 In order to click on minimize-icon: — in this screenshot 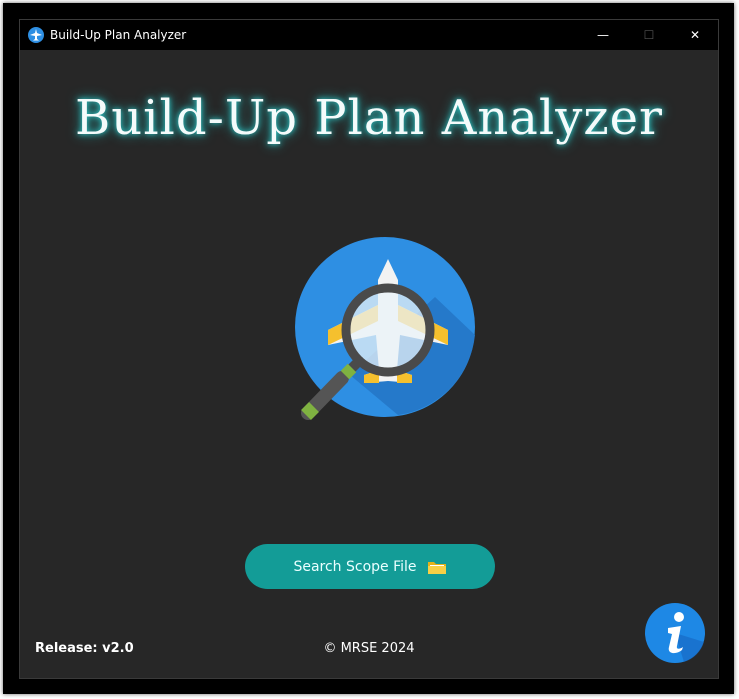, I will do `click(603, 35)`.